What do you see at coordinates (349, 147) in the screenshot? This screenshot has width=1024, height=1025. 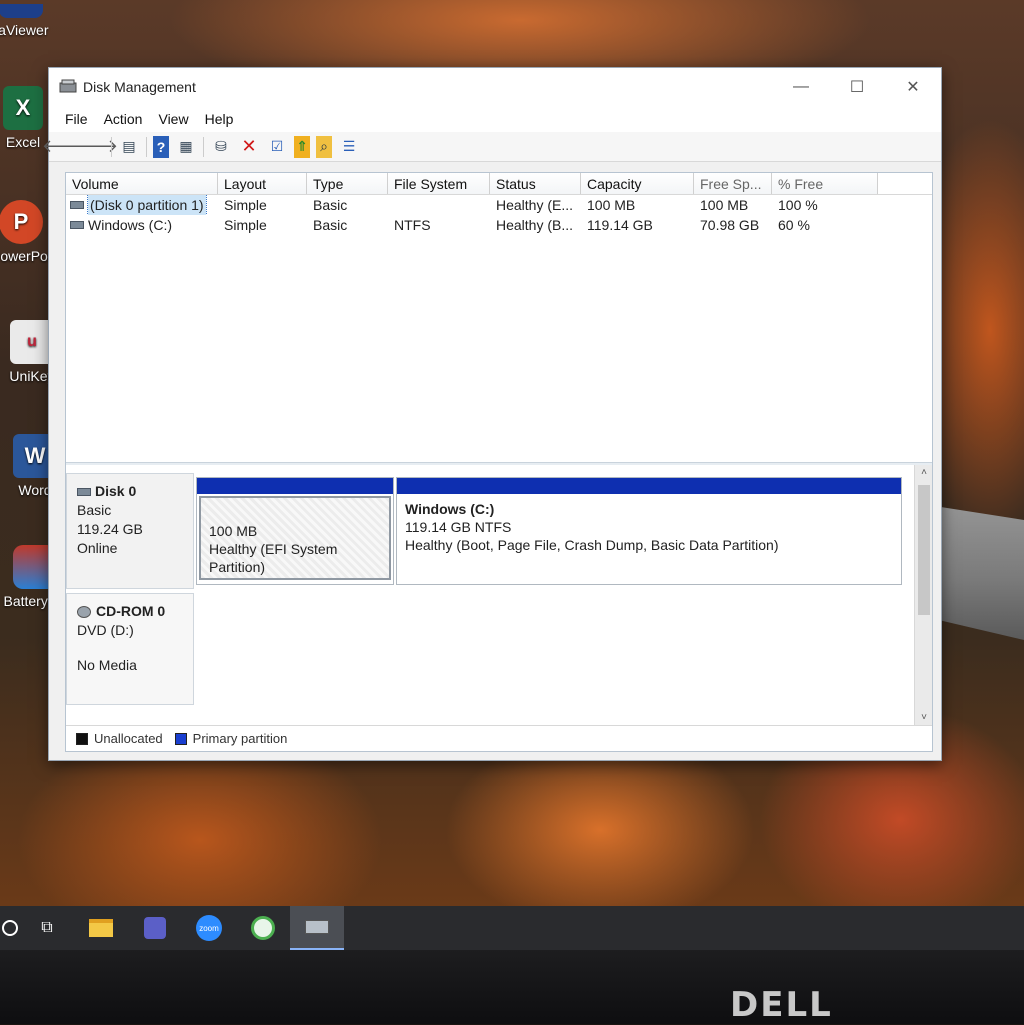 I see `list-view-icon: ☰` at bounding box center [349, 147].